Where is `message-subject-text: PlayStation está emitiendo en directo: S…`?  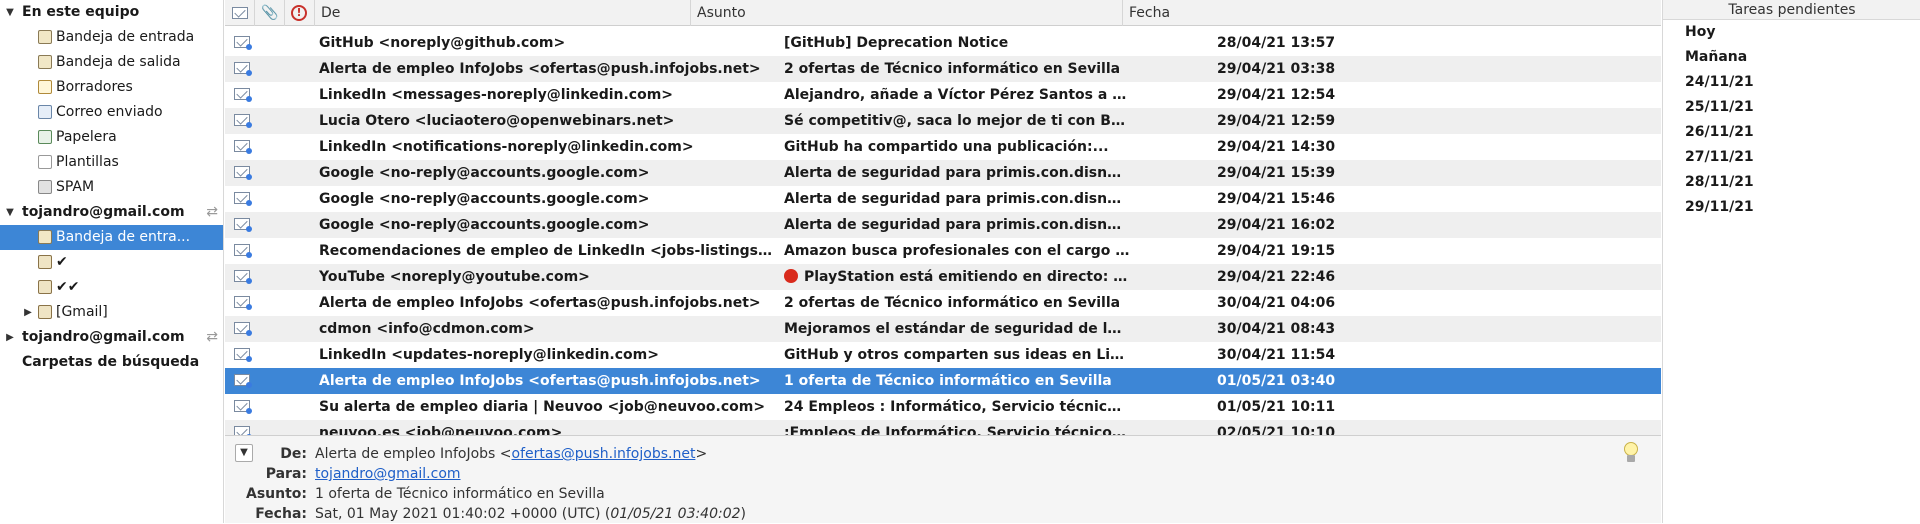 message-subject-text: PlayStation está emitiendo en directo: S… is located at coordinates (967, 277).